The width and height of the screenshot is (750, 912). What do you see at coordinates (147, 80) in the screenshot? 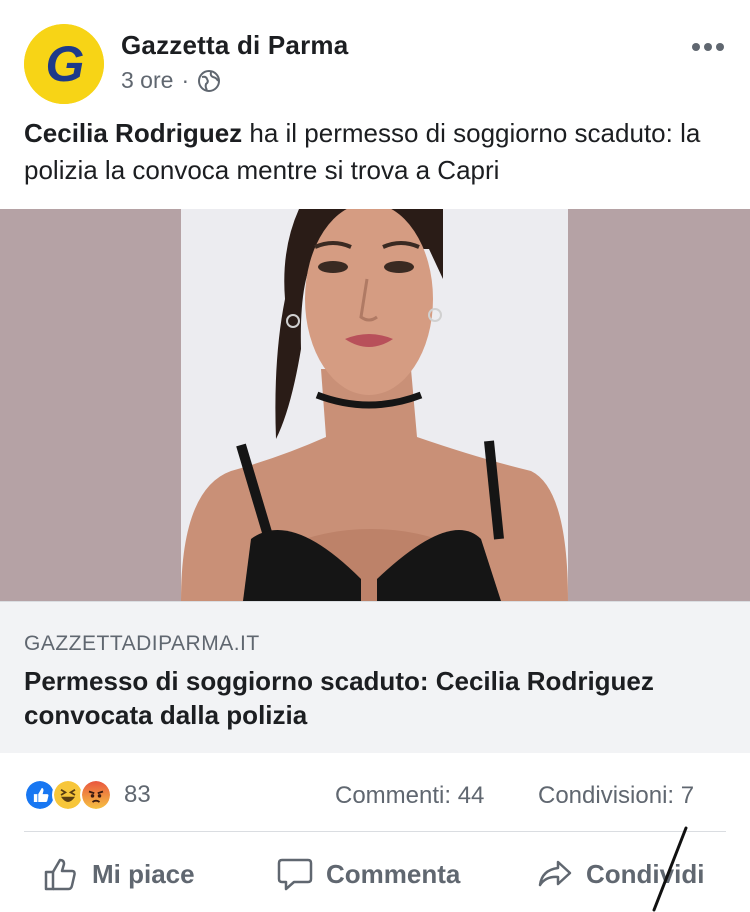
I see `post-timestamp: 3 ore` at bounding box center [147, 80].